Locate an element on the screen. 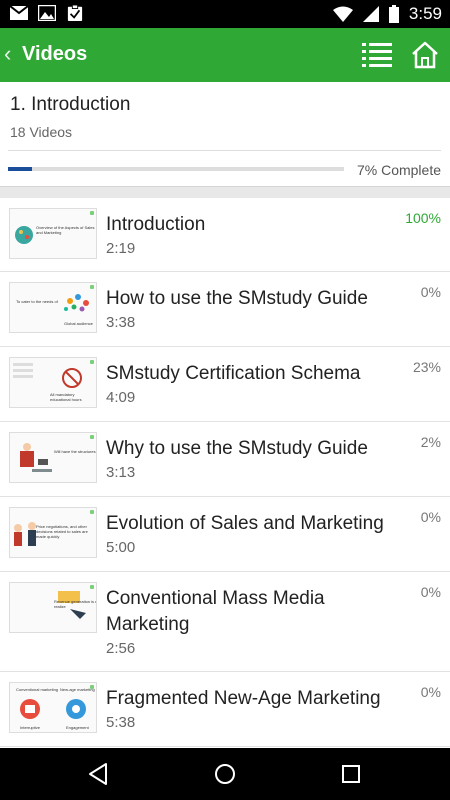 This screenshot has height=800, width=450. wifi-icon is located at coordinates (342, 14).